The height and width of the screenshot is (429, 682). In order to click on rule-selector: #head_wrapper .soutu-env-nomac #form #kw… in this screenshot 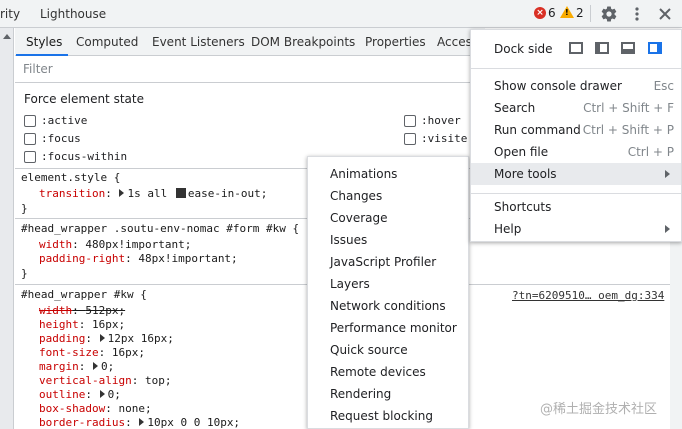, I will do `click(160, 229)`.